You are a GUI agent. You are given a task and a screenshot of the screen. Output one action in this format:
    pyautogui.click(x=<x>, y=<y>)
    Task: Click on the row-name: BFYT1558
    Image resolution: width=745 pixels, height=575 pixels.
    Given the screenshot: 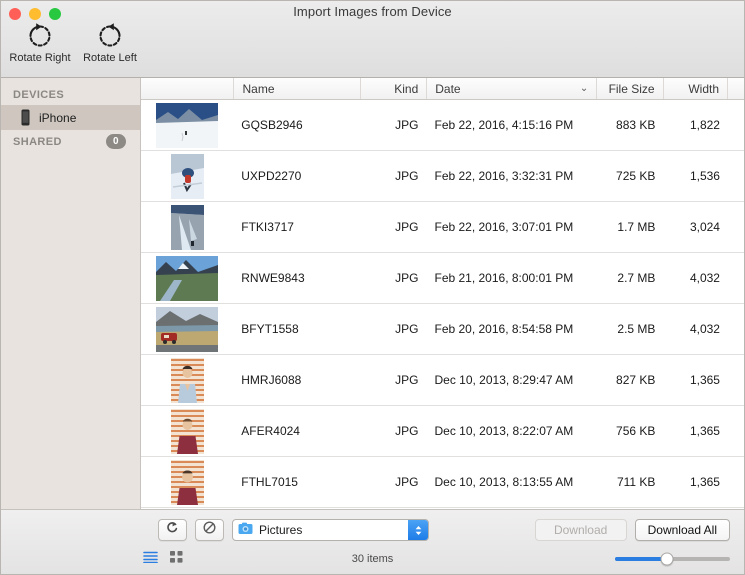 What is the action you would take?
    pyautogui.click(x=270, y=329)
    